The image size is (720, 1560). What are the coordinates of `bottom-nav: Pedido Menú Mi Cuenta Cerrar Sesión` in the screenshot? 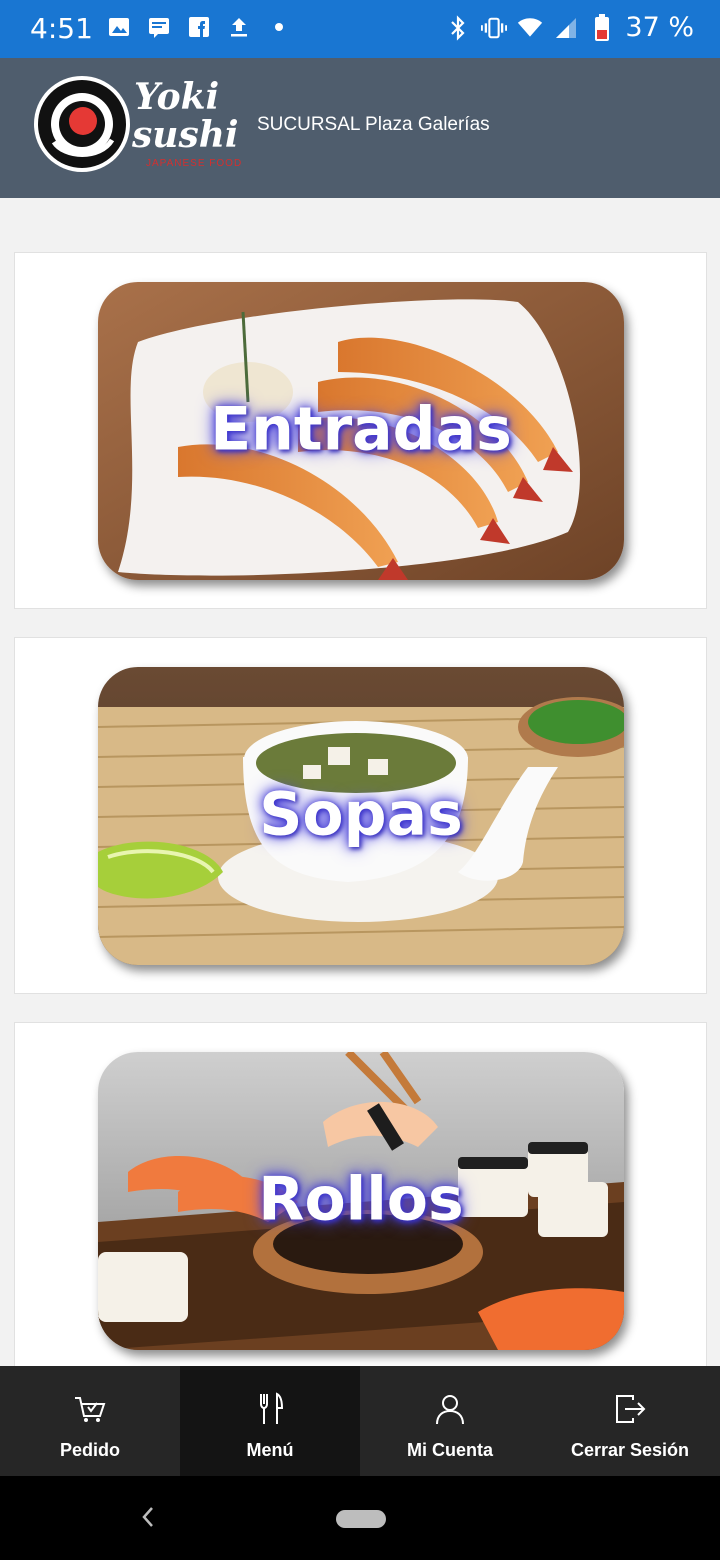 It's located at (360, 1421).